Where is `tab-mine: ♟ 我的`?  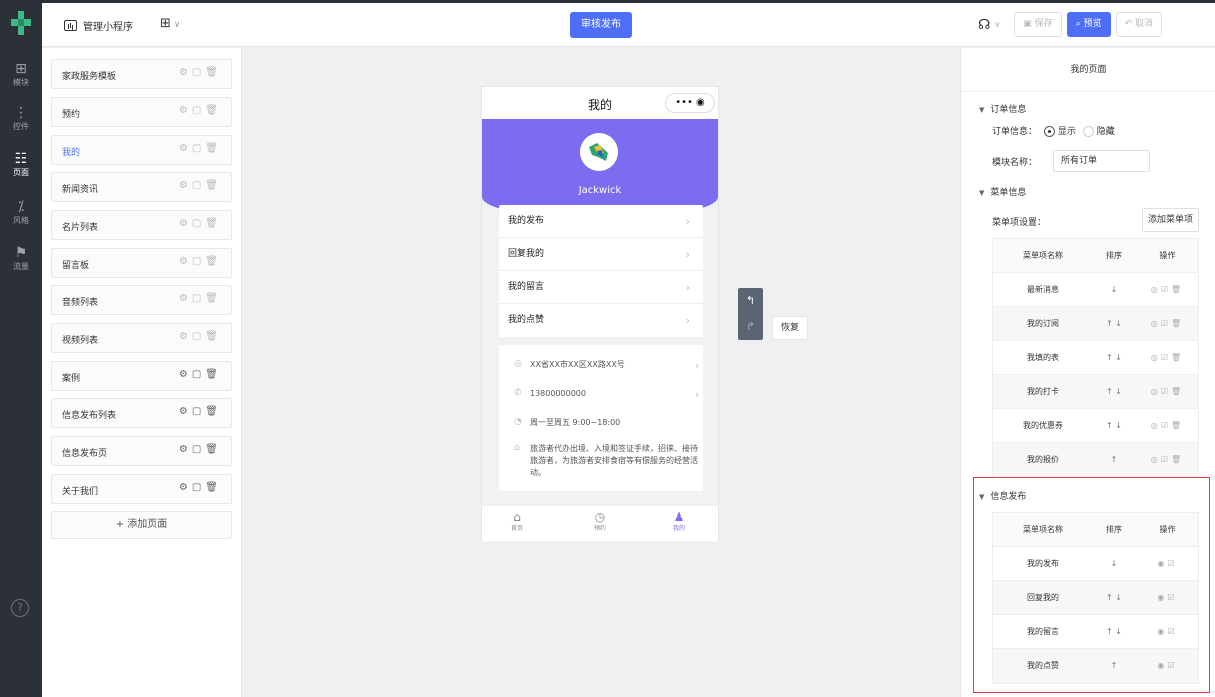 tab-mine: ♟ 我的 is located at coordinates (679, 522).